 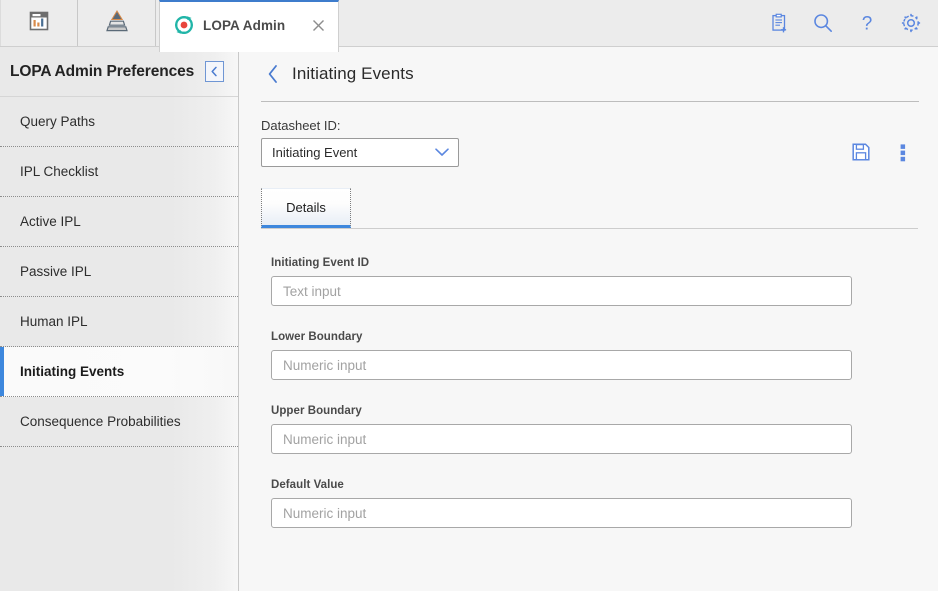 I want to click on sidebar-item-initiating-events: Initiating Events, so click(x=119, y=372).